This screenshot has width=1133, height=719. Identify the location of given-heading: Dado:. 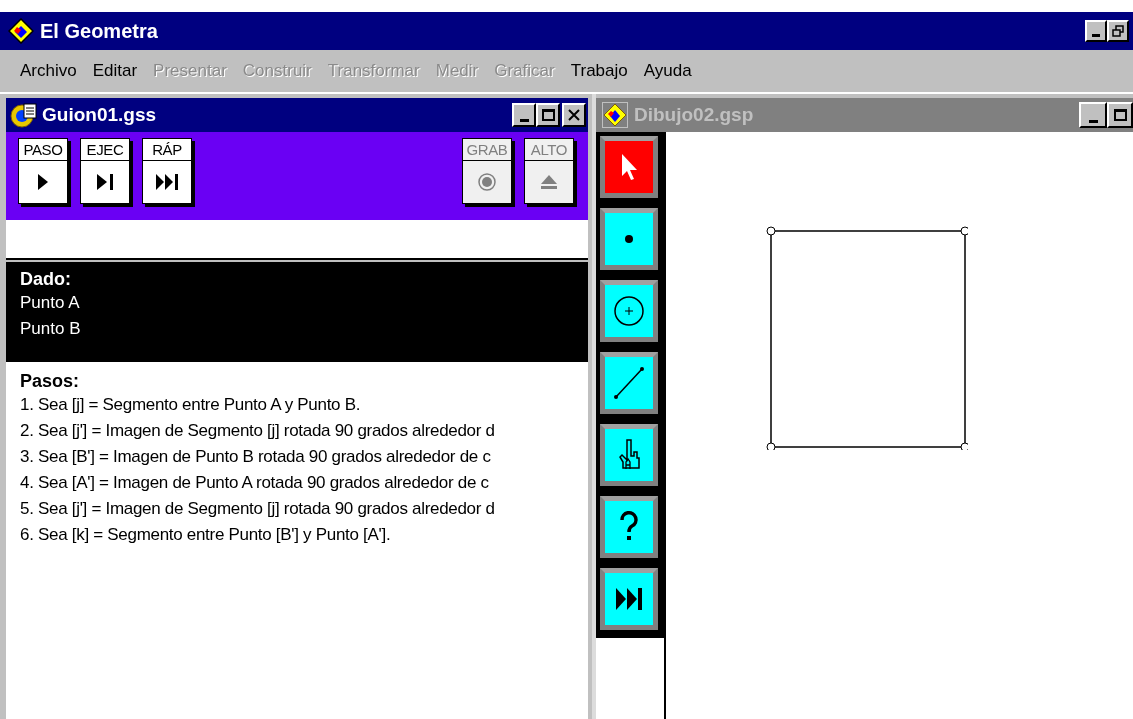
(46, 279).